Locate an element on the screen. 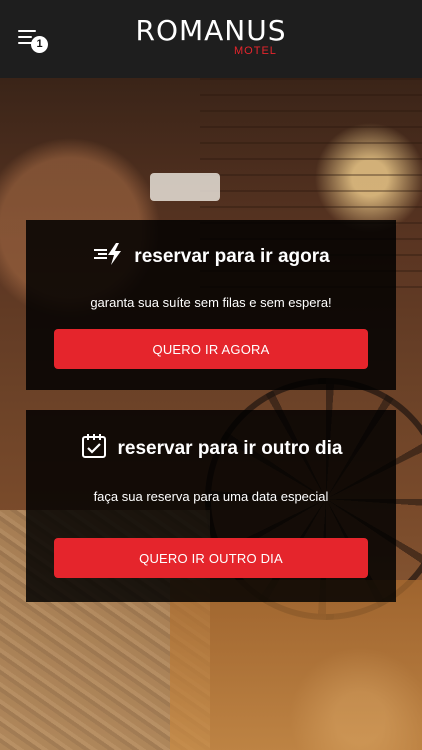 Image resolution: width=422 pixels, height=750 pixels. calendar-check-icon is located at coordinates (94, 448).